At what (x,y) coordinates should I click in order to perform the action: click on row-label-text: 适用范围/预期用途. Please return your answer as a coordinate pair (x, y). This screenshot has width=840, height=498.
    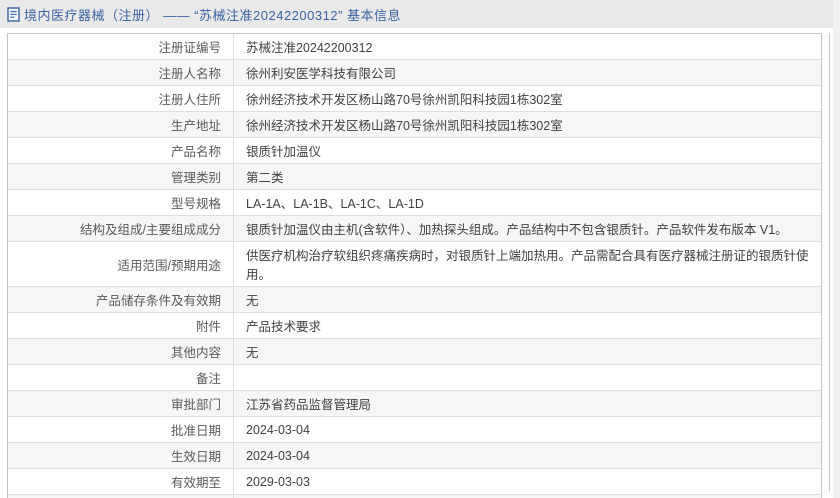
    Looking at the image, I should click on (169, 265).